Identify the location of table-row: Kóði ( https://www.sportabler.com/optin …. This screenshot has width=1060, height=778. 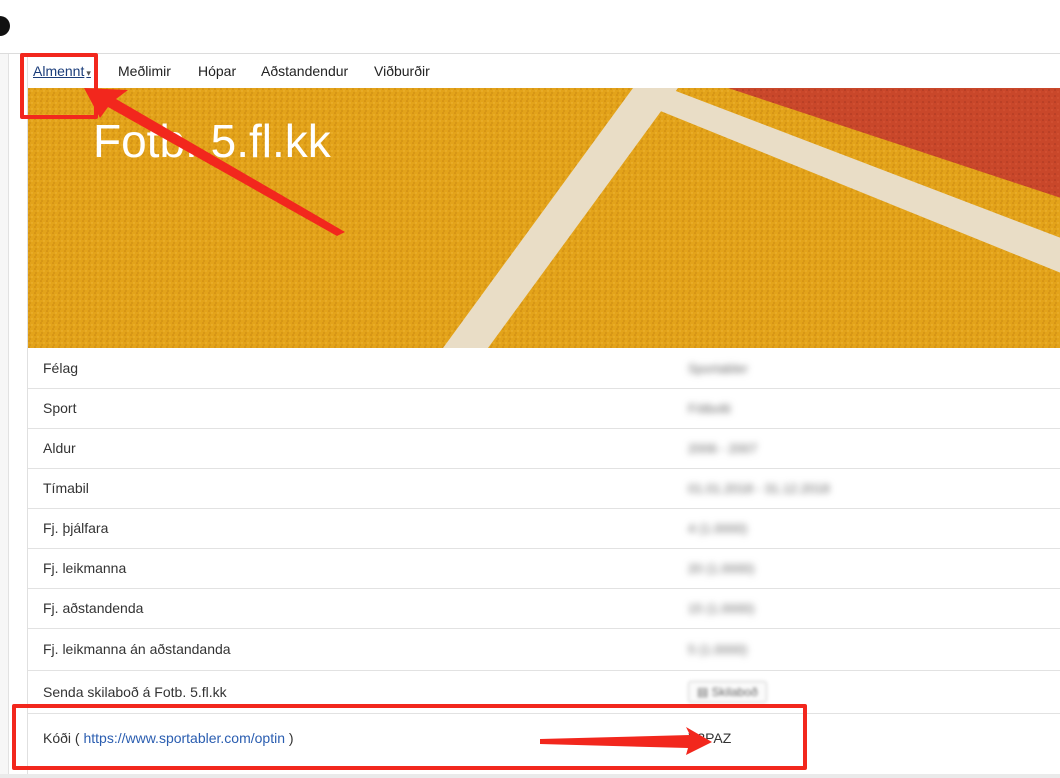
(544, 738).